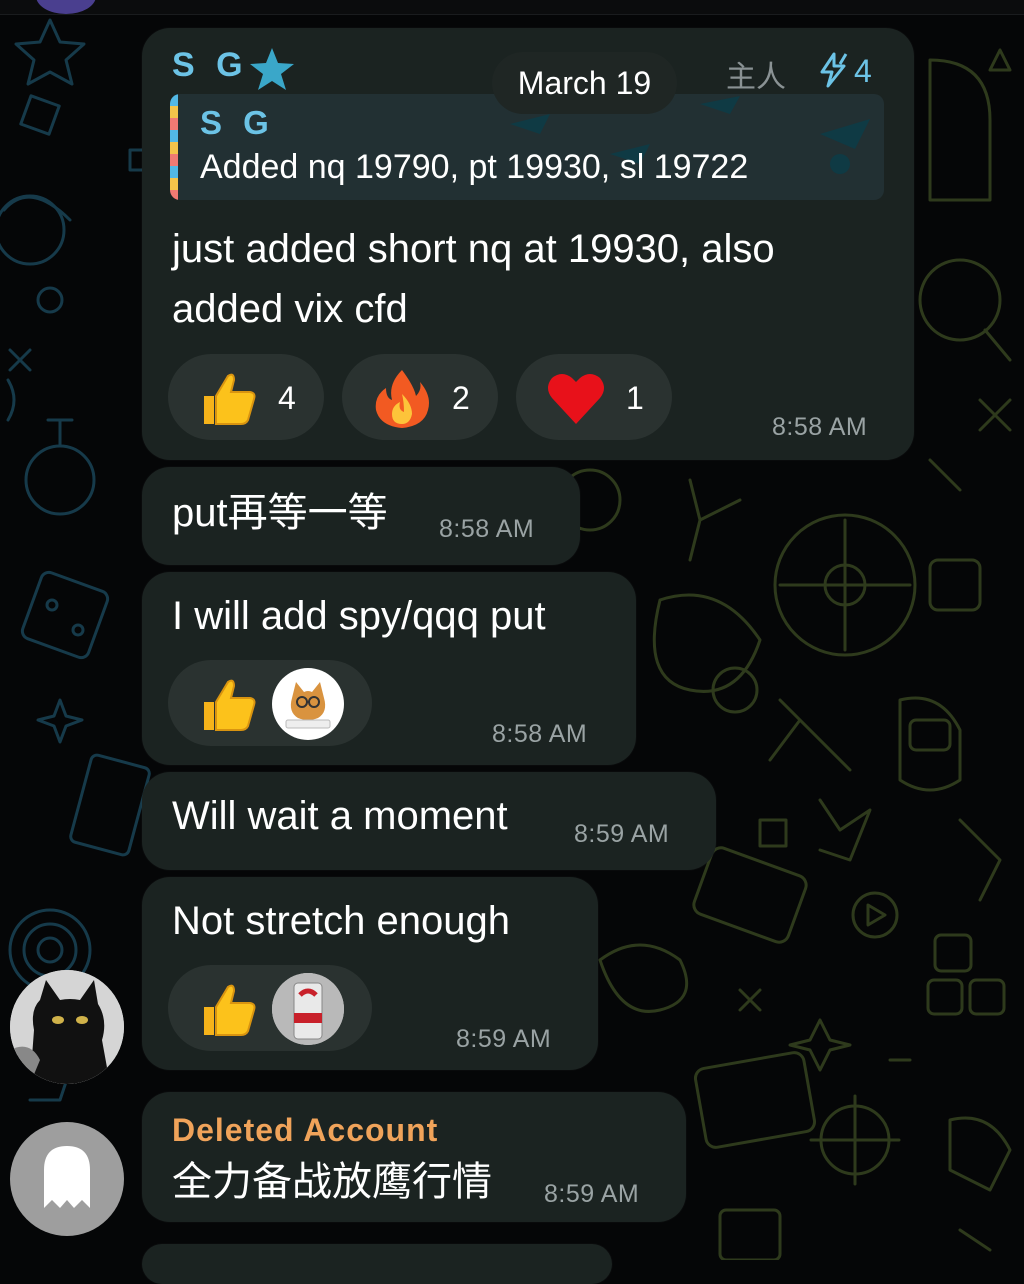 Image resolution: width=1024 pixels, height=1284 pixels. Describe the element at coordinates (756, 77) in the screenshot. I see `owner-badge: 主人` at that location.